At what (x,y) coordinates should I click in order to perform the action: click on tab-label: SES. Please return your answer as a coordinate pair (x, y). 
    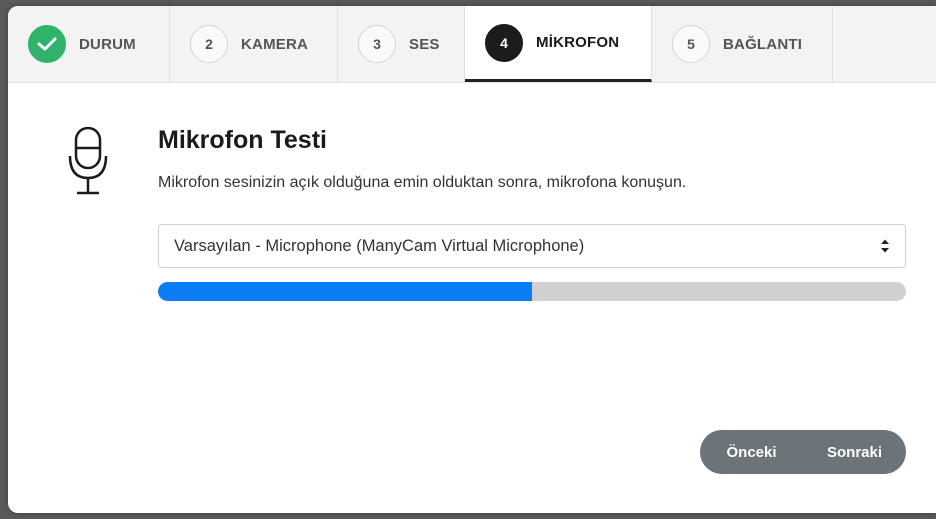
    Looking at the image, I should click on (424, 44).